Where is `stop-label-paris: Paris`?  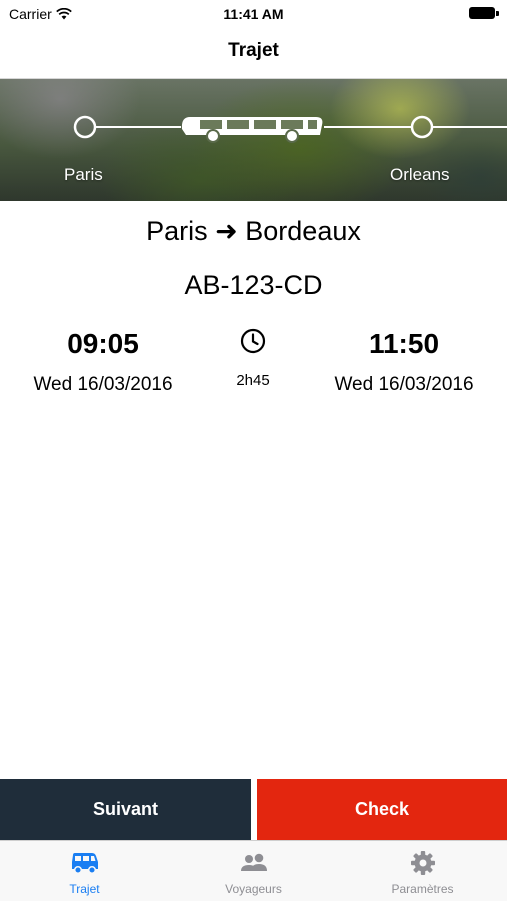 stop-label-paris: Paris is located at coordinates (83, 174).